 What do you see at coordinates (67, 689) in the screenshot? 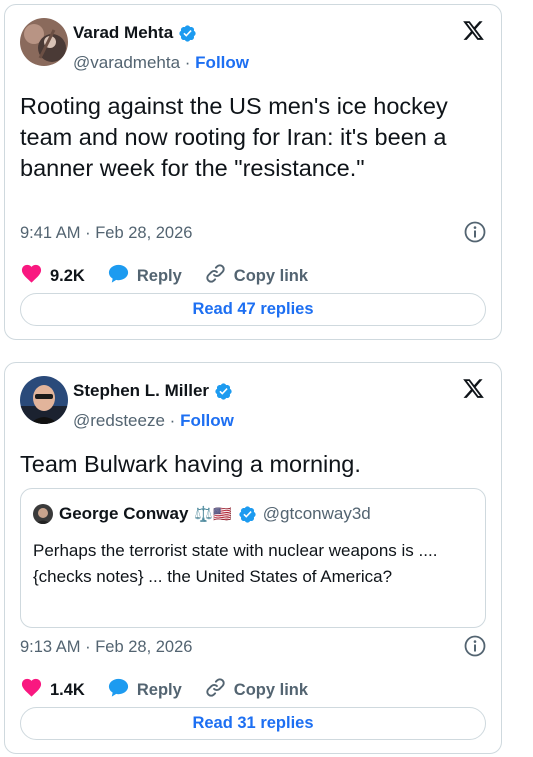
I see `like-count: 1.4K` at bounding box center [67, 689].